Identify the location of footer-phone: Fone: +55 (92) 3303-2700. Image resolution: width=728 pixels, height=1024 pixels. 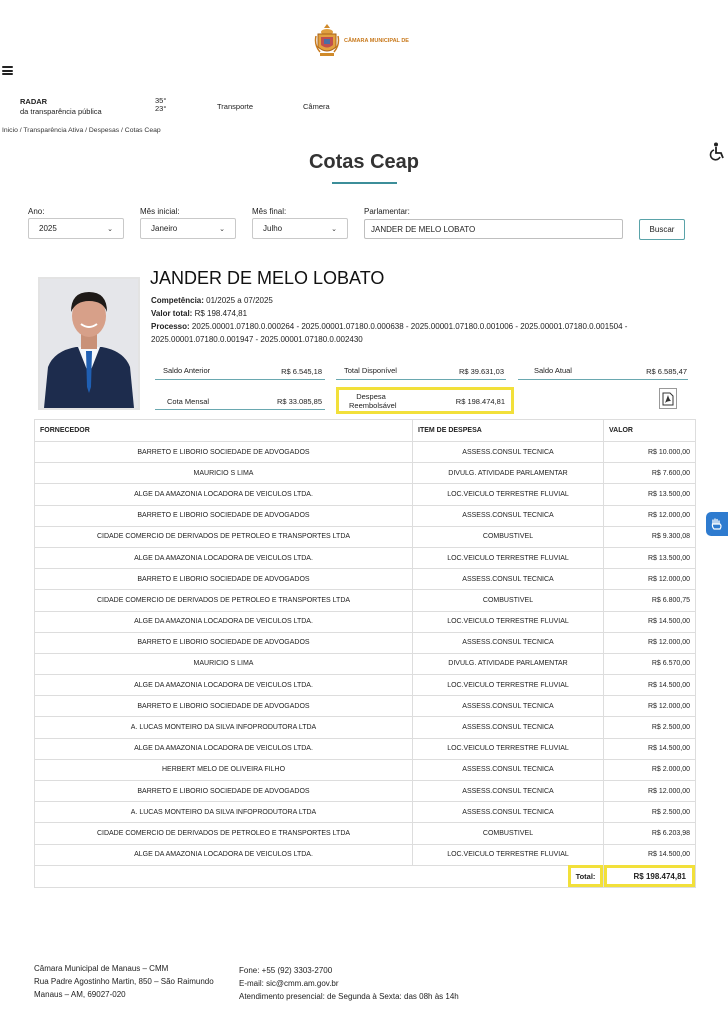
(286, 970).